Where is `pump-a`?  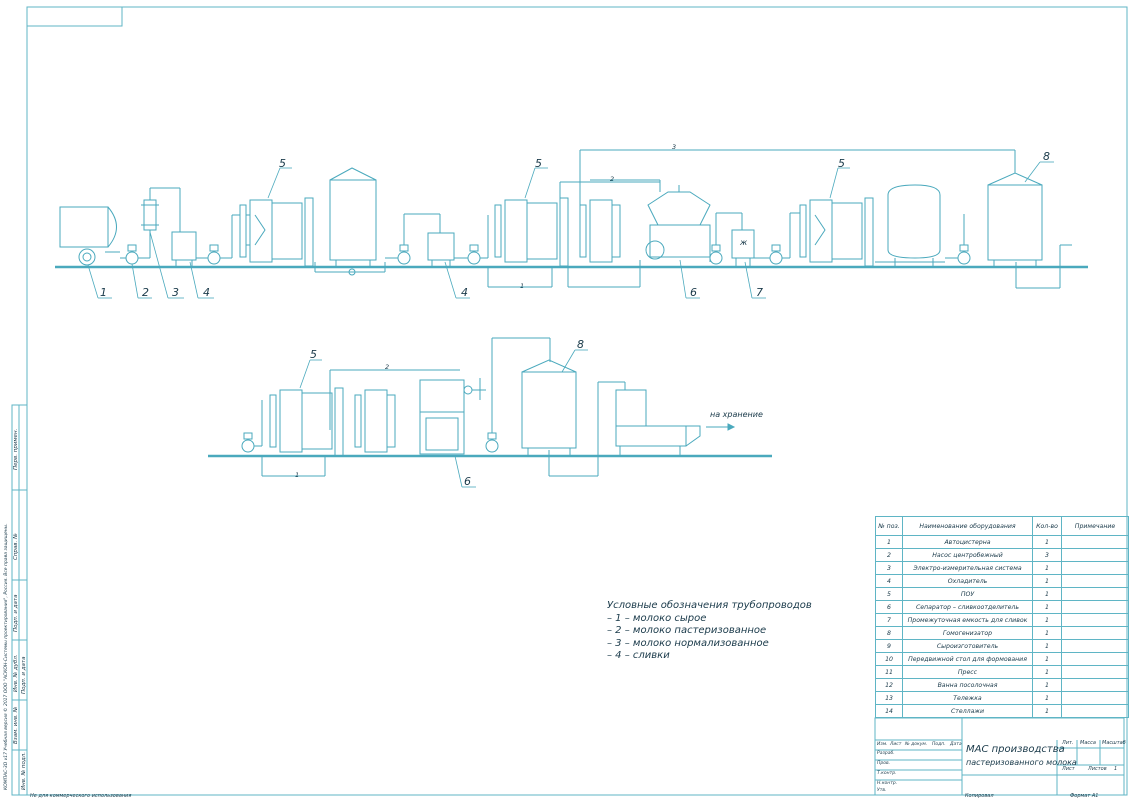
pump-a is located at coordinates (218, 239).